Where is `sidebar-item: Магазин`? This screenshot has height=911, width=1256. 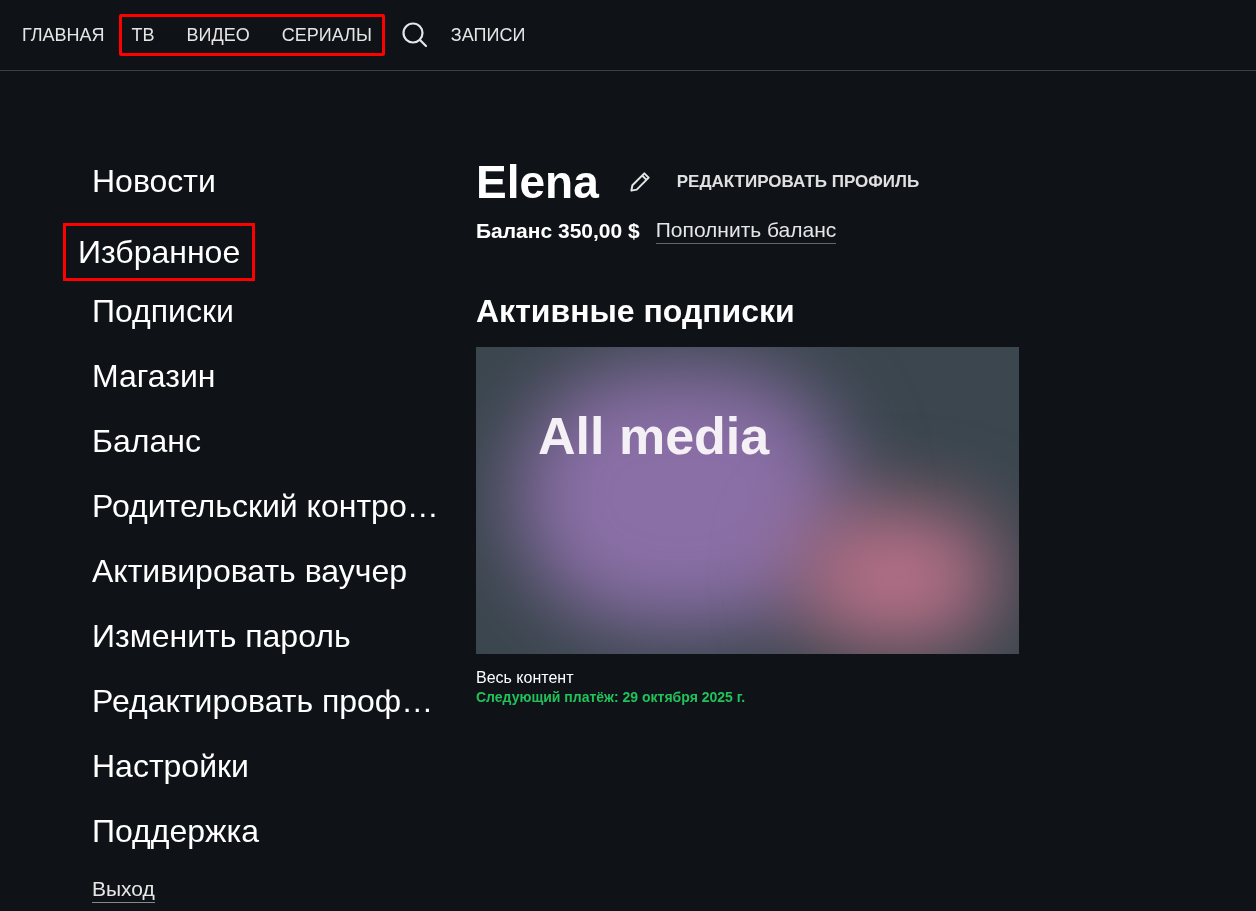 sidebar-item: Магазин is located at coordinates (154, 376).